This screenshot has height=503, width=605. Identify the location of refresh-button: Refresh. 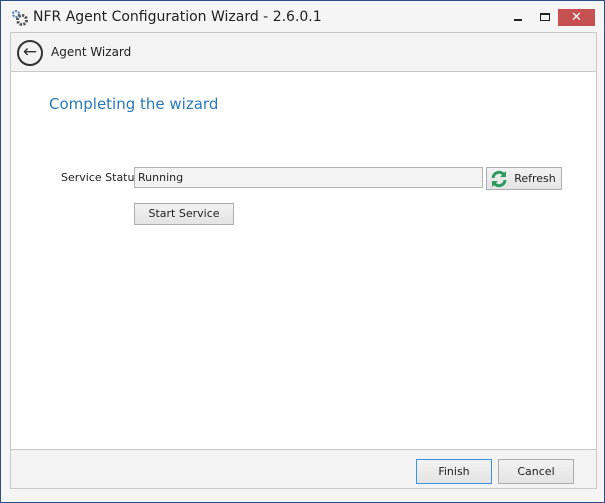
(524, 178).